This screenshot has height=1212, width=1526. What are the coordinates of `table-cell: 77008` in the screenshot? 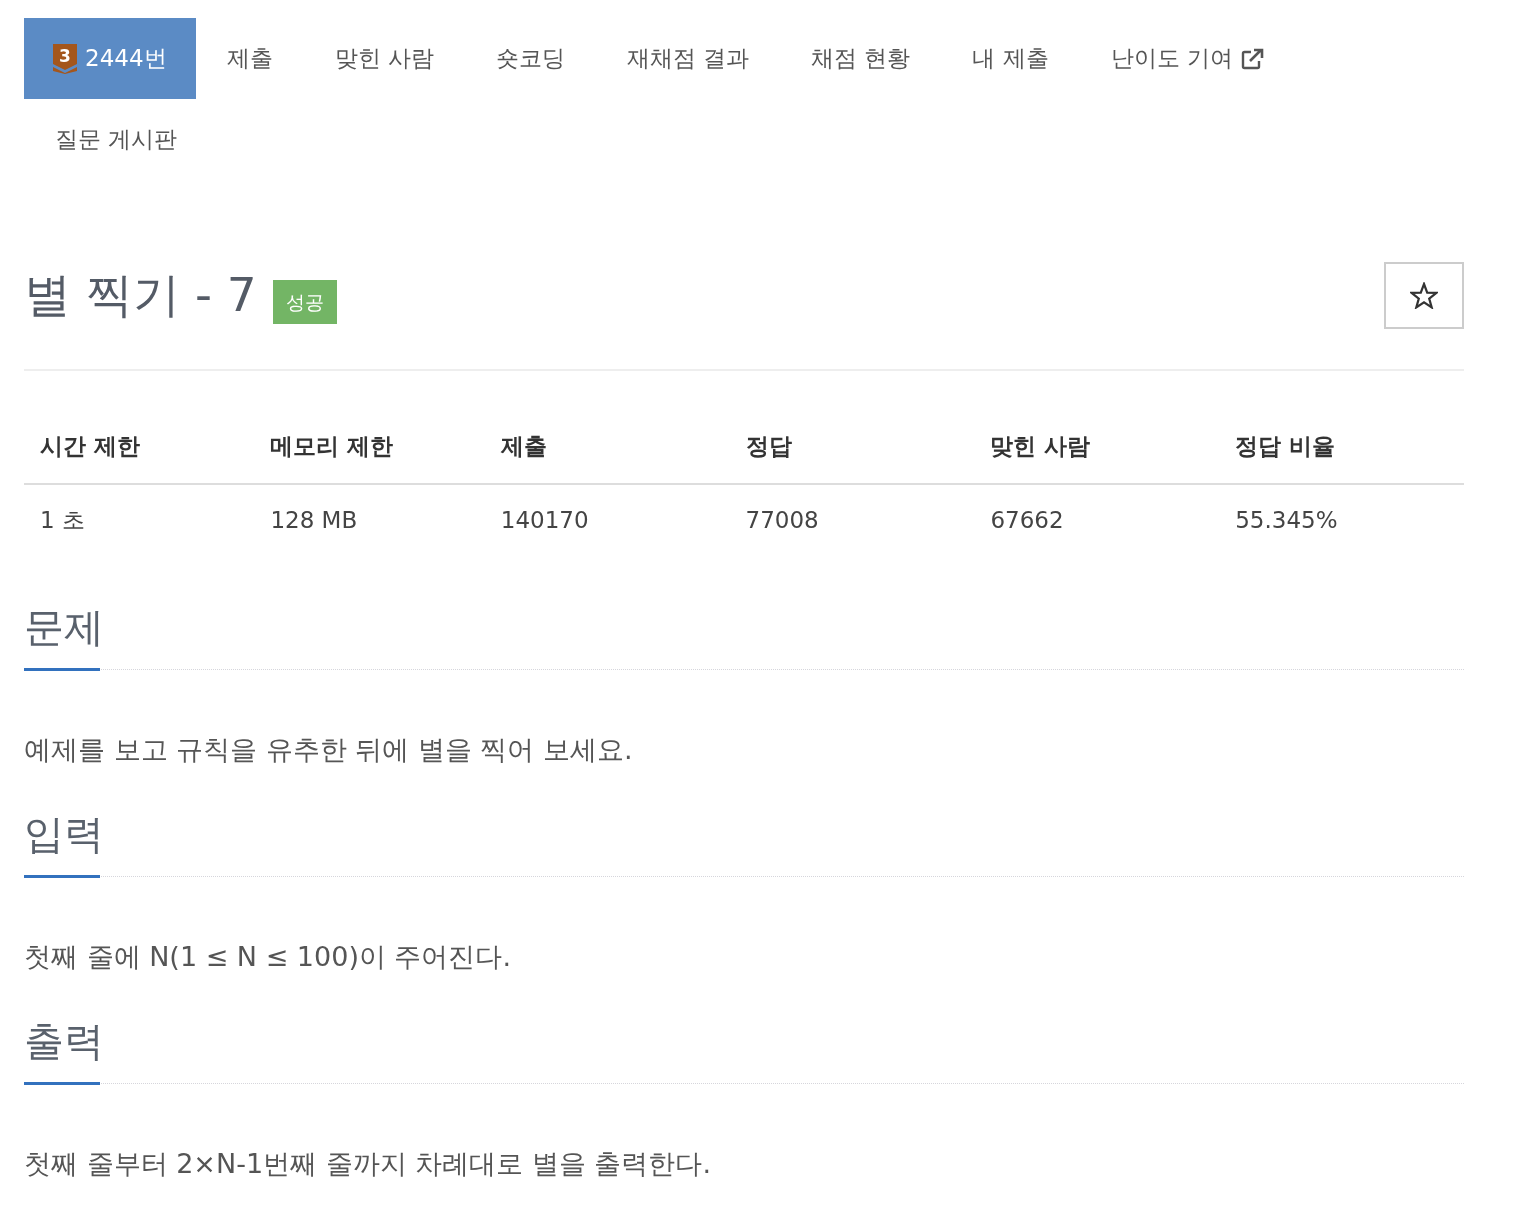 It's located at (852, 519).